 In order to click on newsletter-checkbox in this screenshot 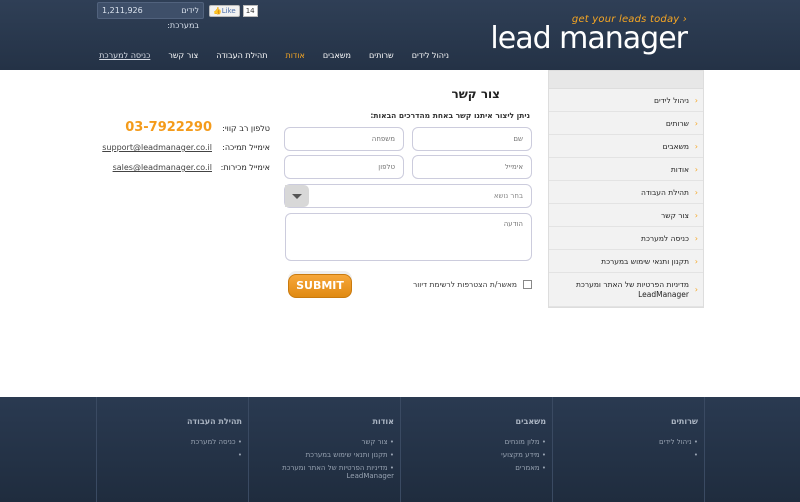, I will do `click(527, 284)`.